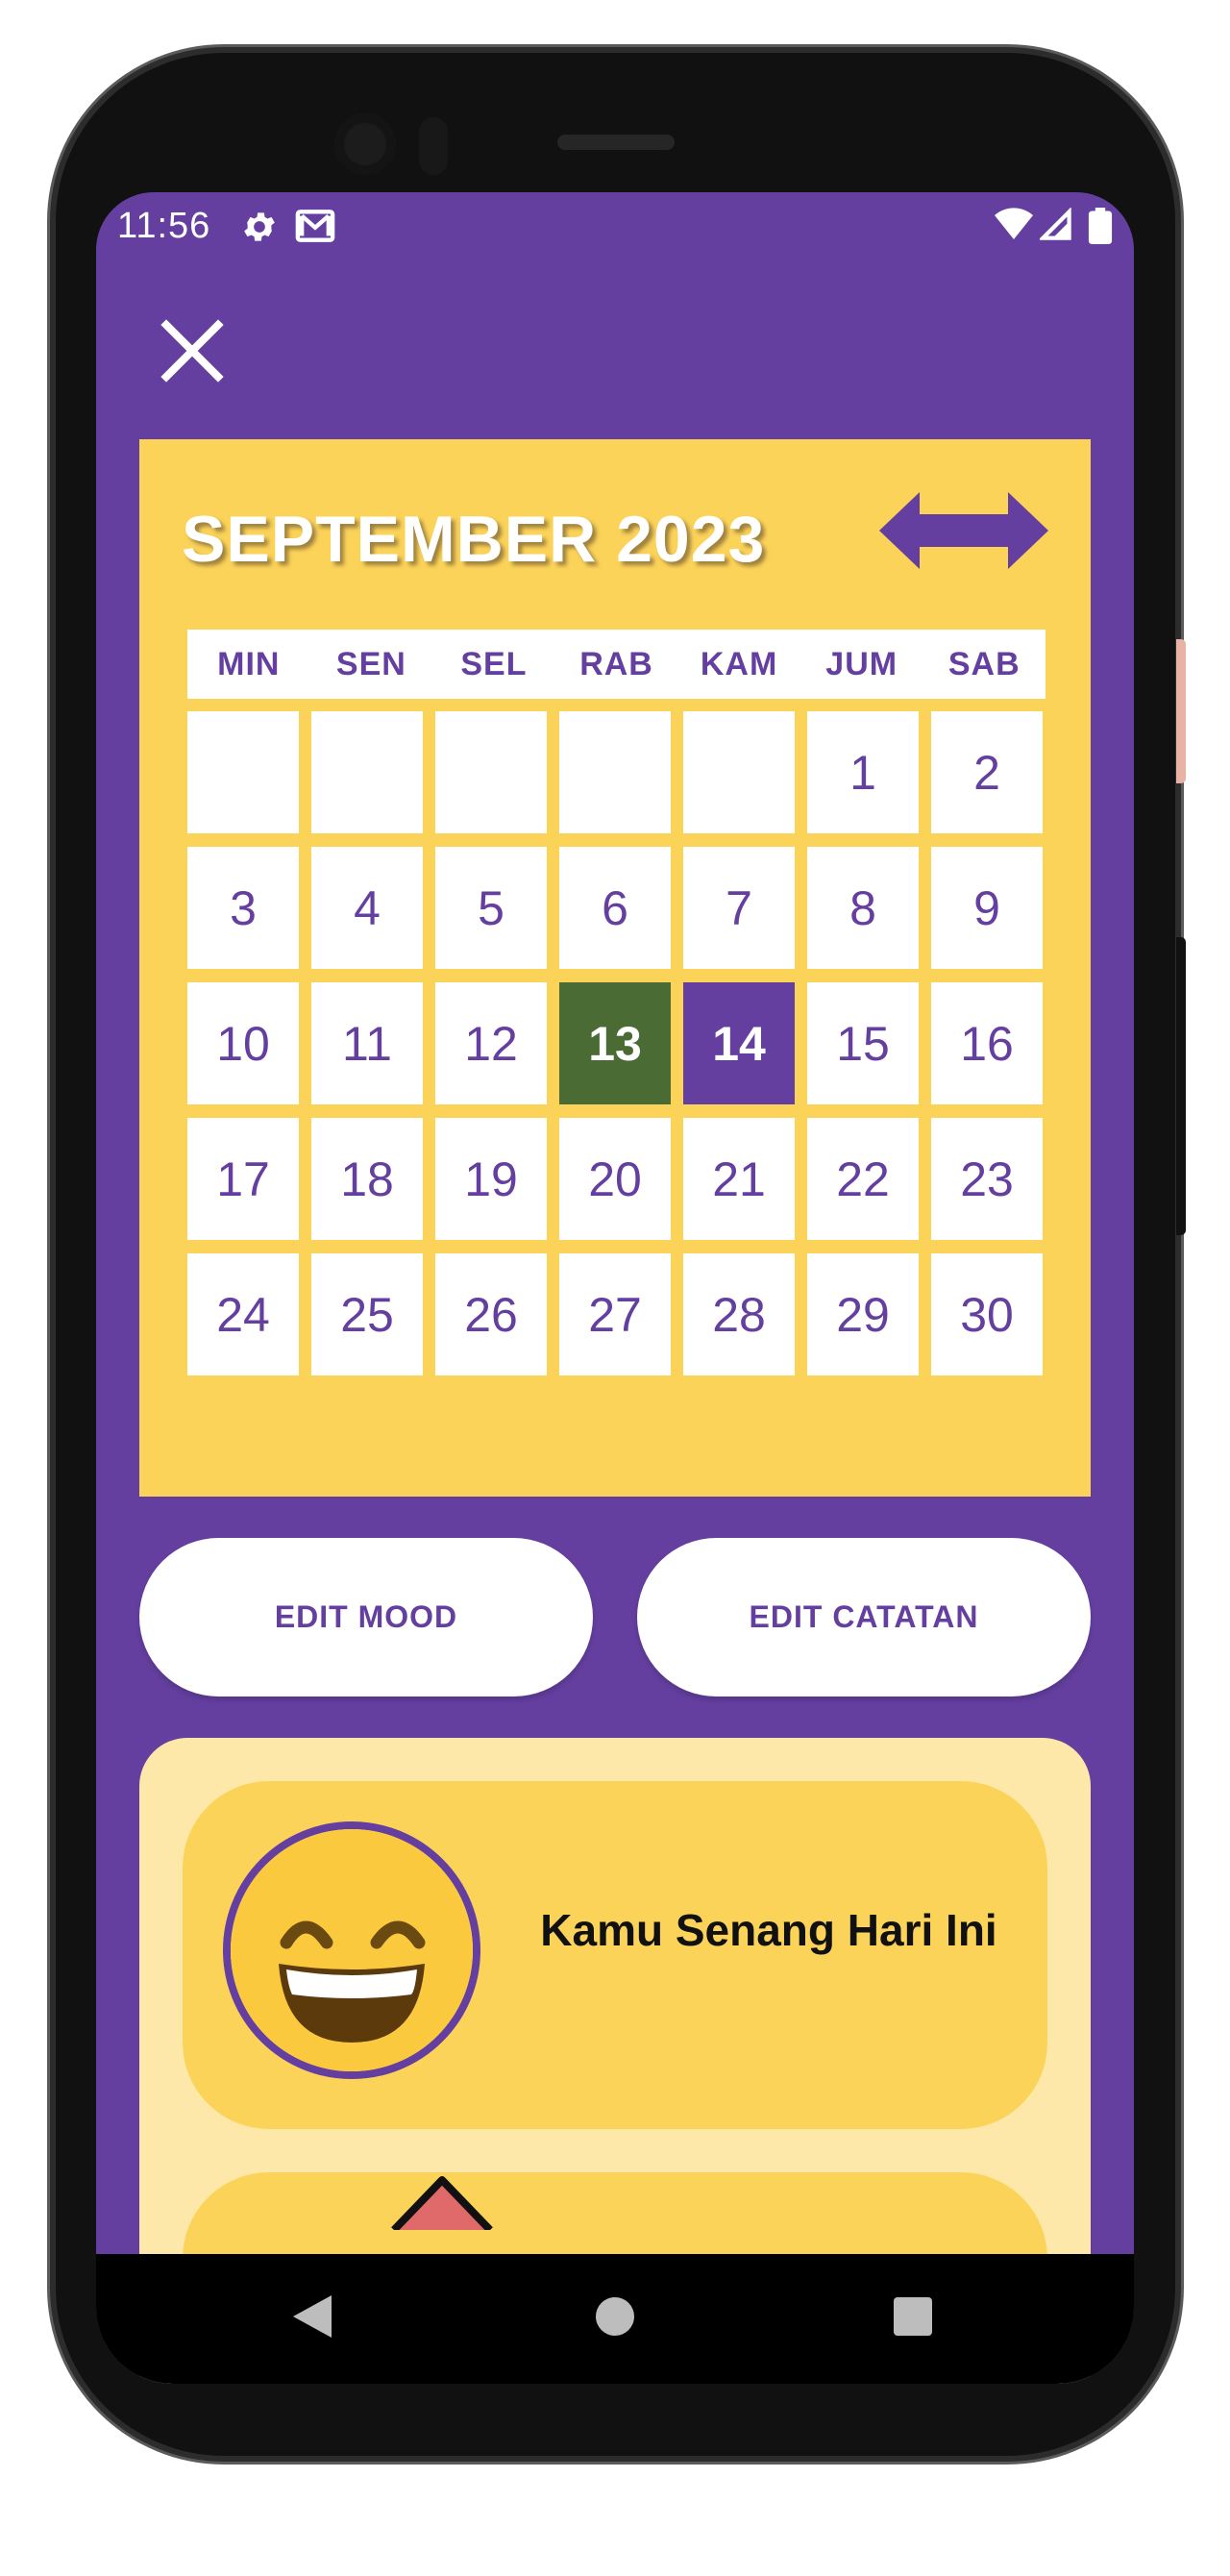 This screenshot has width=1230, height=2576. Describe the element at coordinates (367, 1179) in the screenshot. I see `calendar-day-18: 18` at that location.